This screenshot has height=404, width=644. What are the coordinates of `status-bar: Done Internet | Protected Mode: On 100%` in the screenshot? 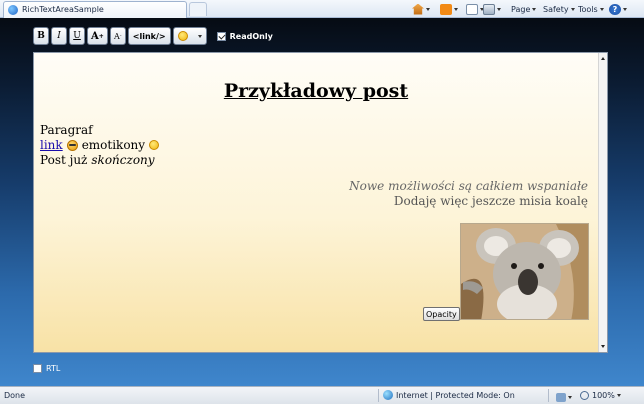 It's located at (322, 395).